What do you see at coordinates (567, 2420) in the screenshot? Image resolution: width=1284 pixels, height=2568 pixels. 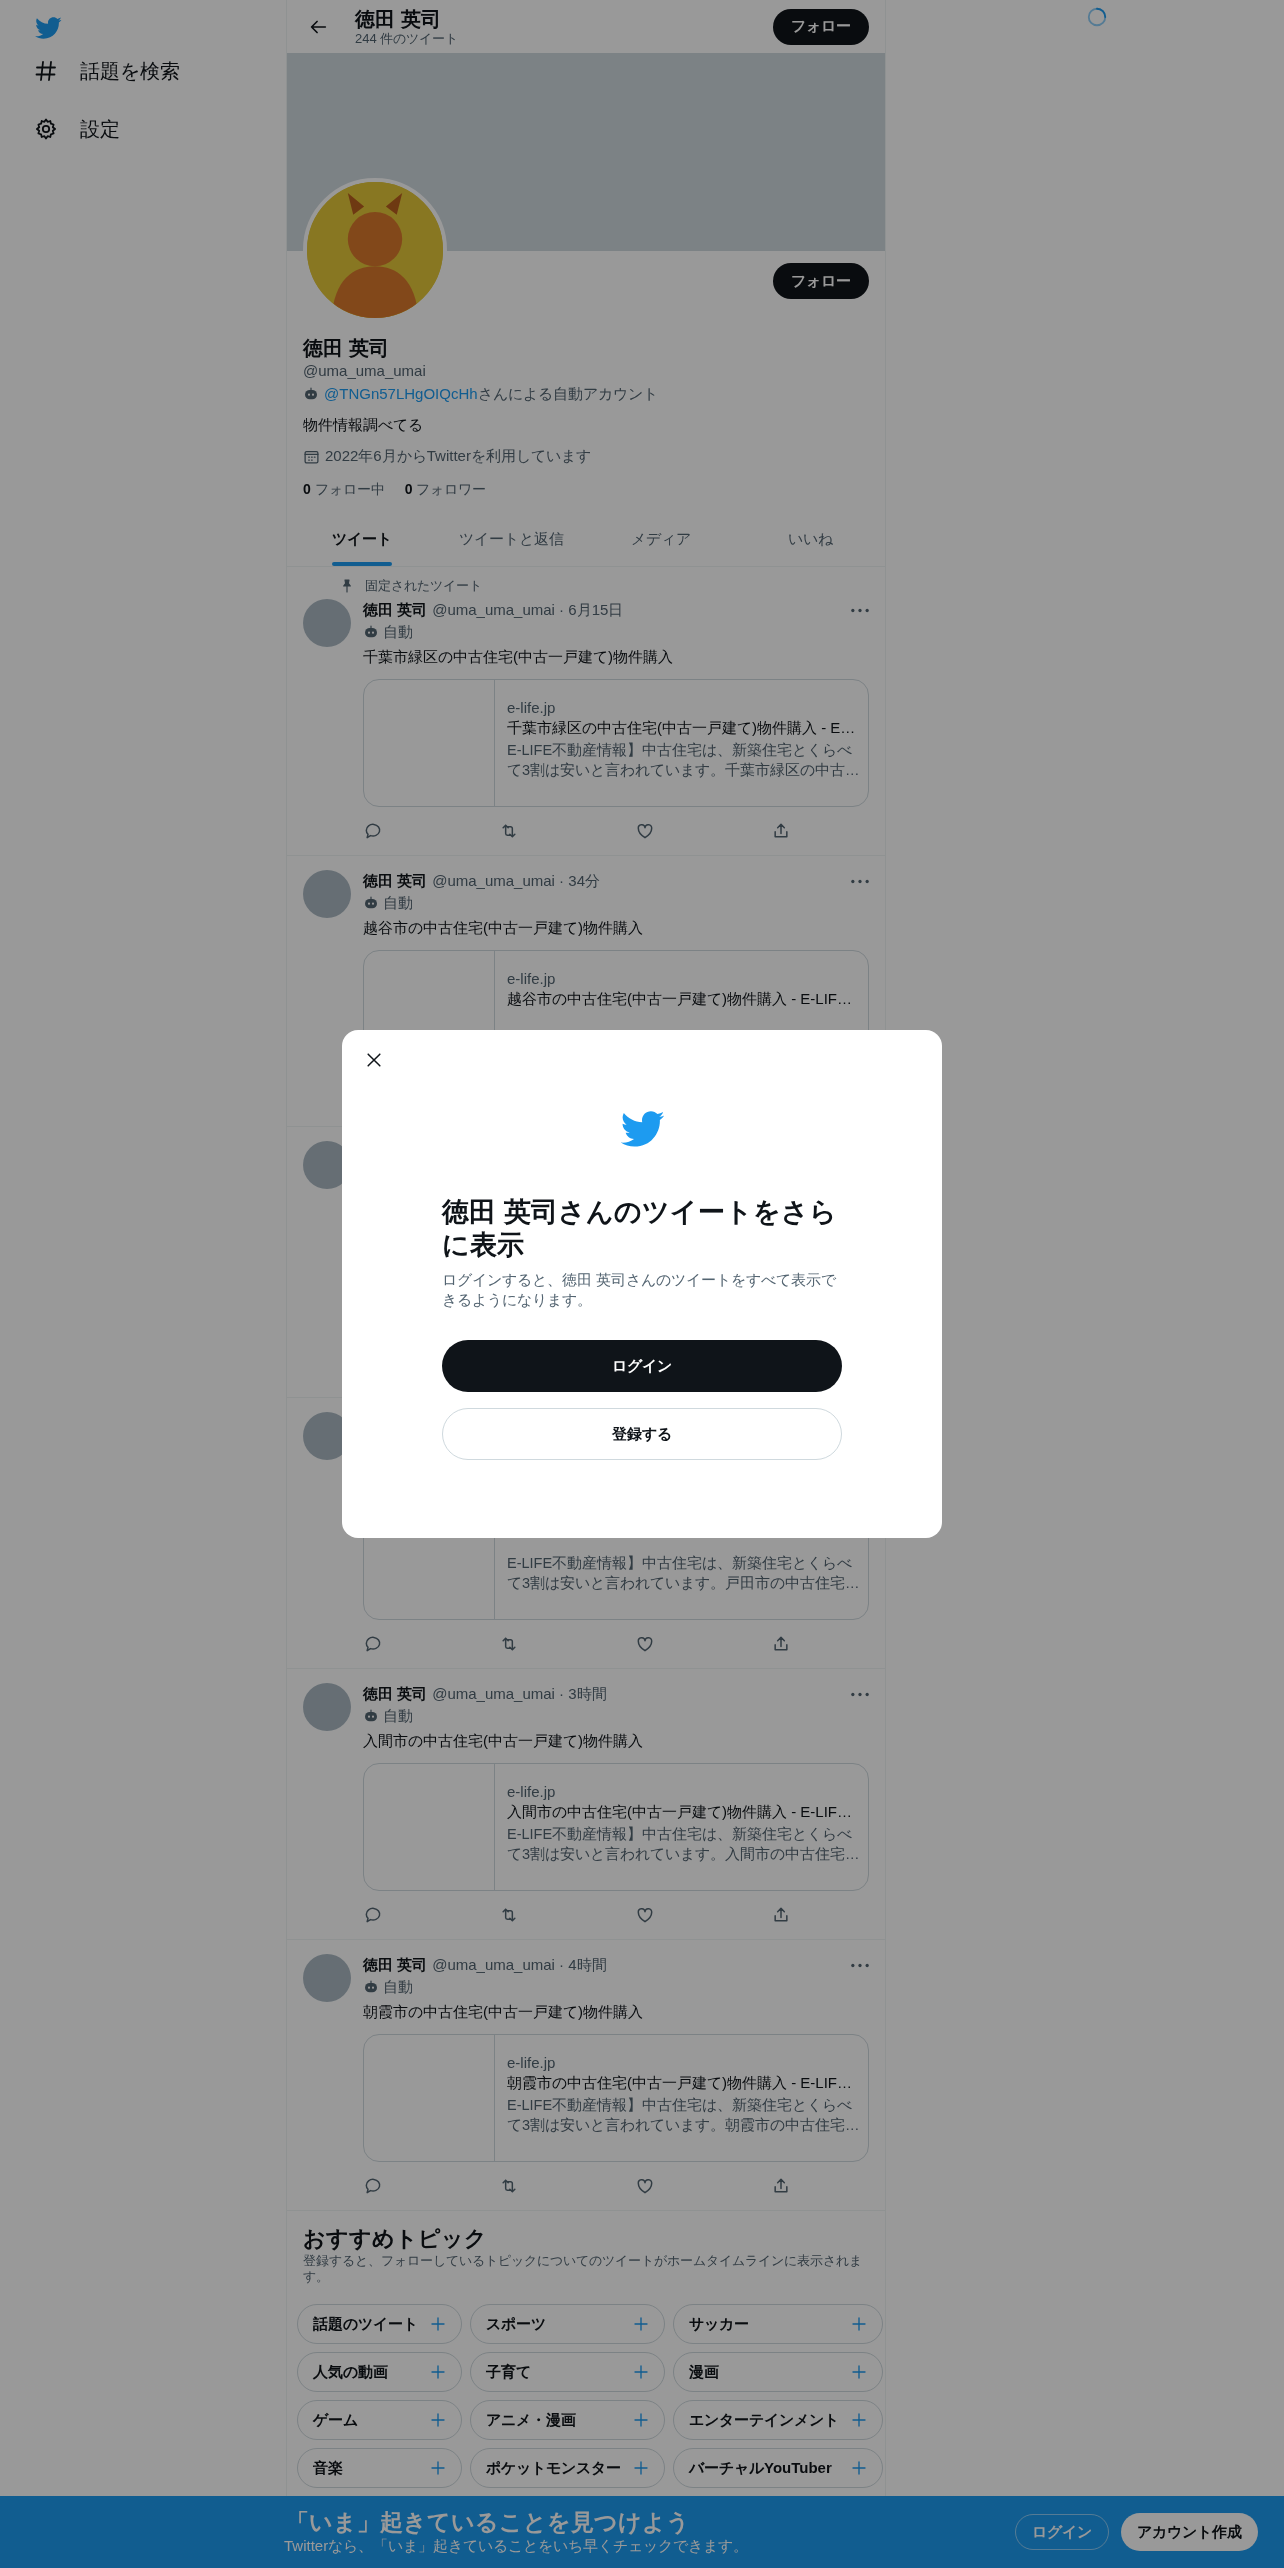 I see `topic-chip: アニメ・漫画` at bounding box center [567, 2420].